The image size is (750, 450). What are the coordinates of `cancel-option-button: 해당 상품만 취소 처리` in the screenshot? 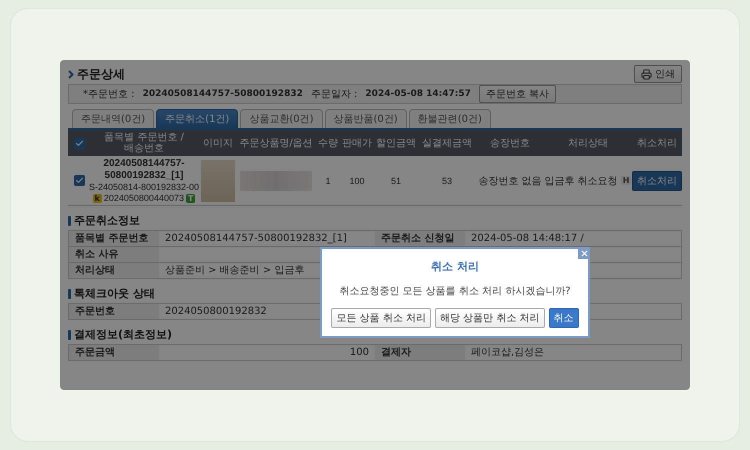 It's located at (490, 318).